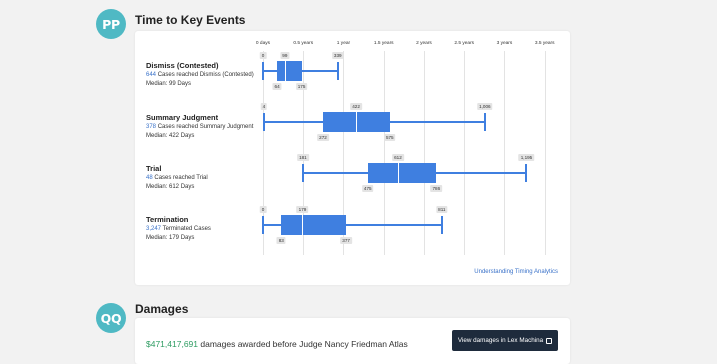  Describe the element at coordinates (337, 55) in the screenshot. I see `max-value-tag: 339` at that location.